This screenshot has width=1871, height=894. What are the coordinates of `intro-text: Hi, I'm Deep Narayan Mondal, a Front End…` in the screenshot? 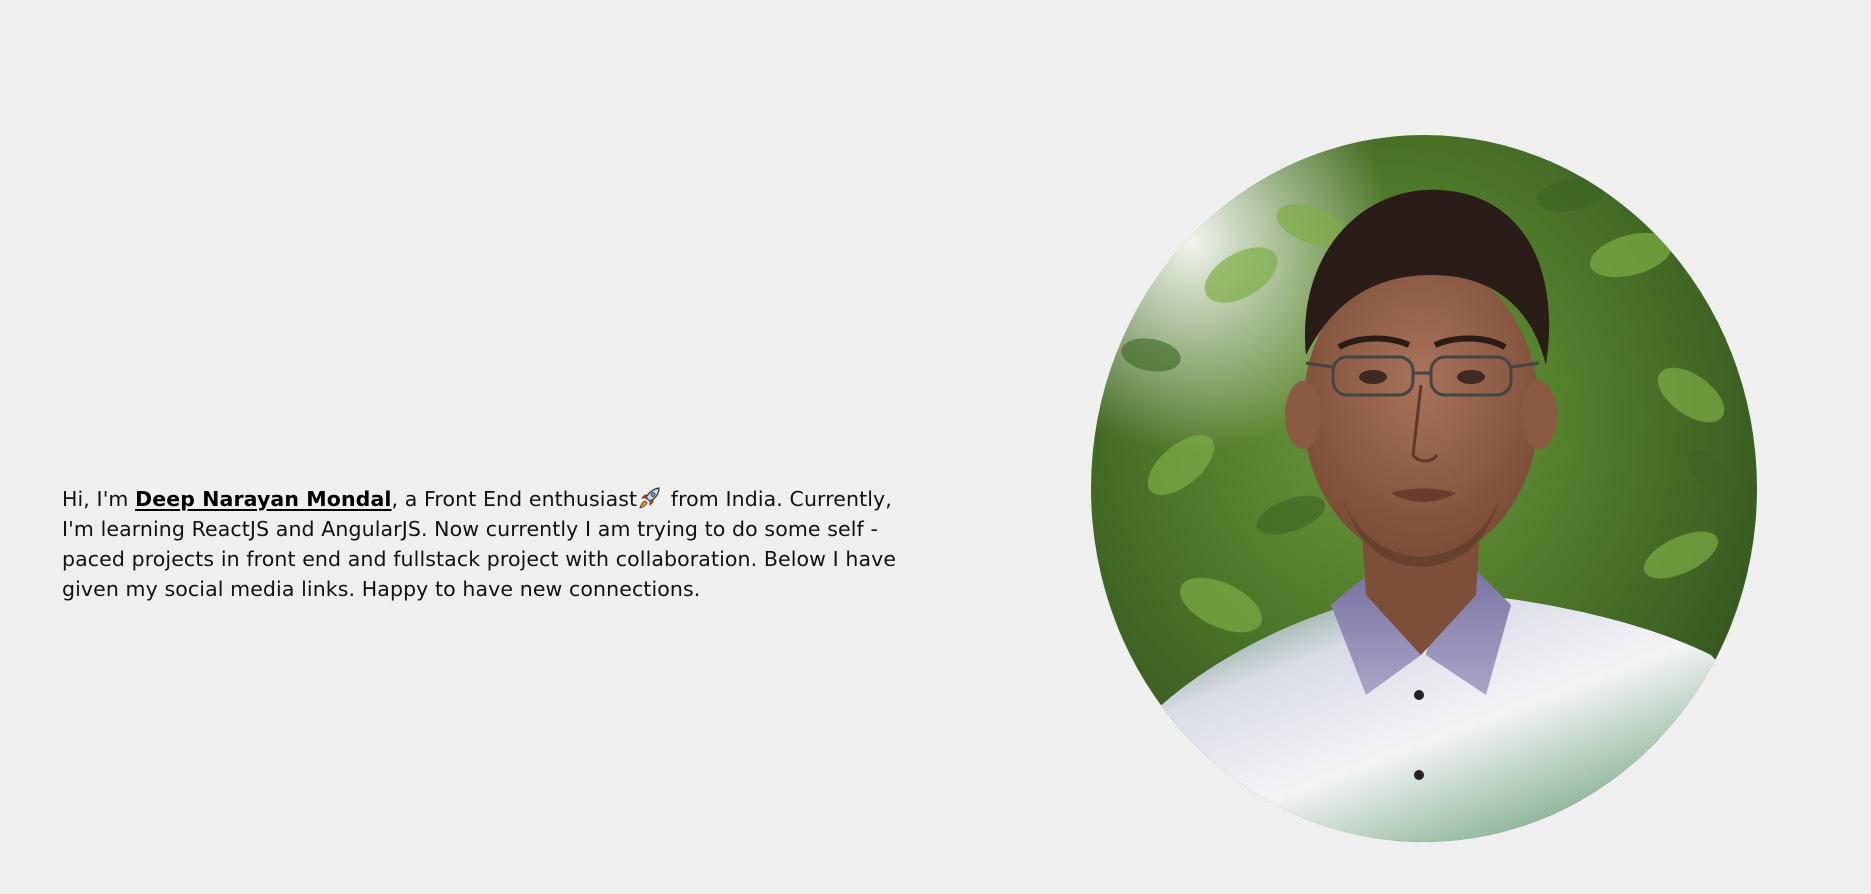 It's located at (482, 544).